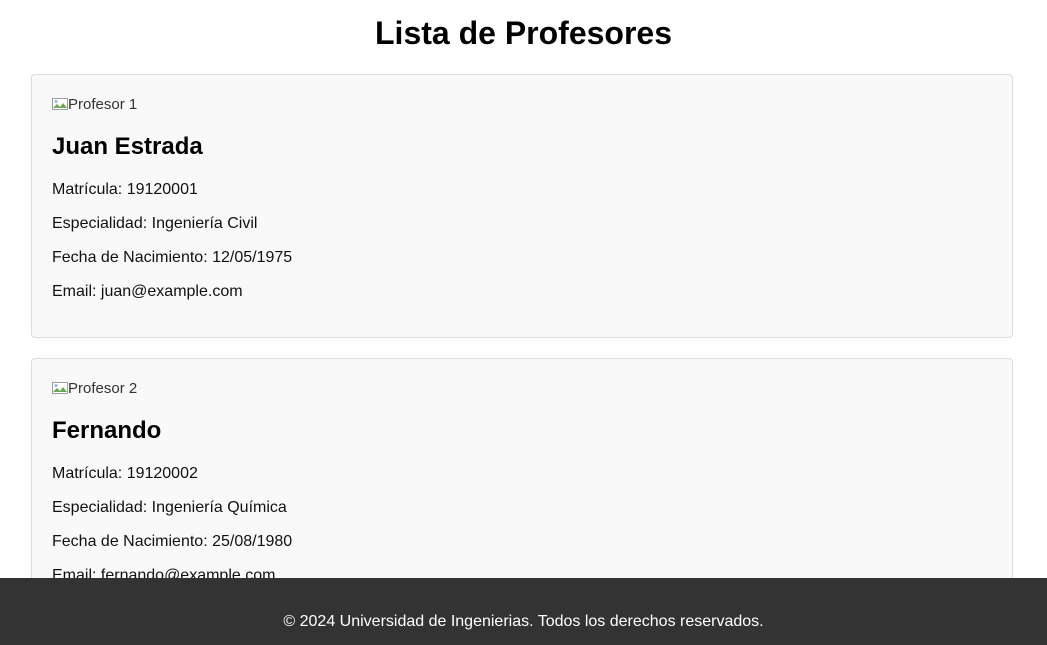 This screenshot has width=1047, height=645. Describe the element at coordinates (155, 223) in the screenshot. I see `teacher-especialidad: Especialidad: Ingeniería Civil` at that location.